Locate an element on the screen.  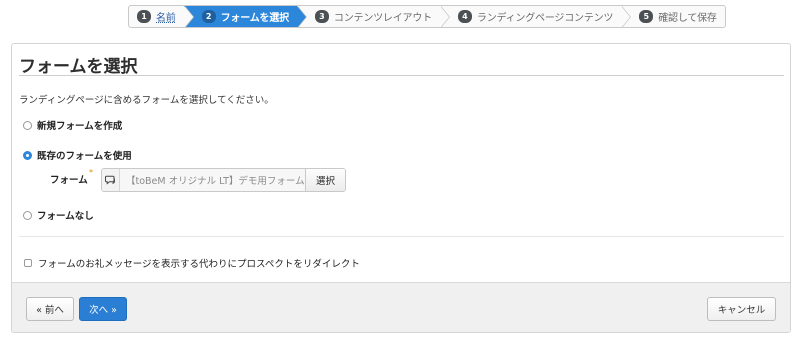
radio-label: 新規フォームを作成 is located at coordinates (80, 126).